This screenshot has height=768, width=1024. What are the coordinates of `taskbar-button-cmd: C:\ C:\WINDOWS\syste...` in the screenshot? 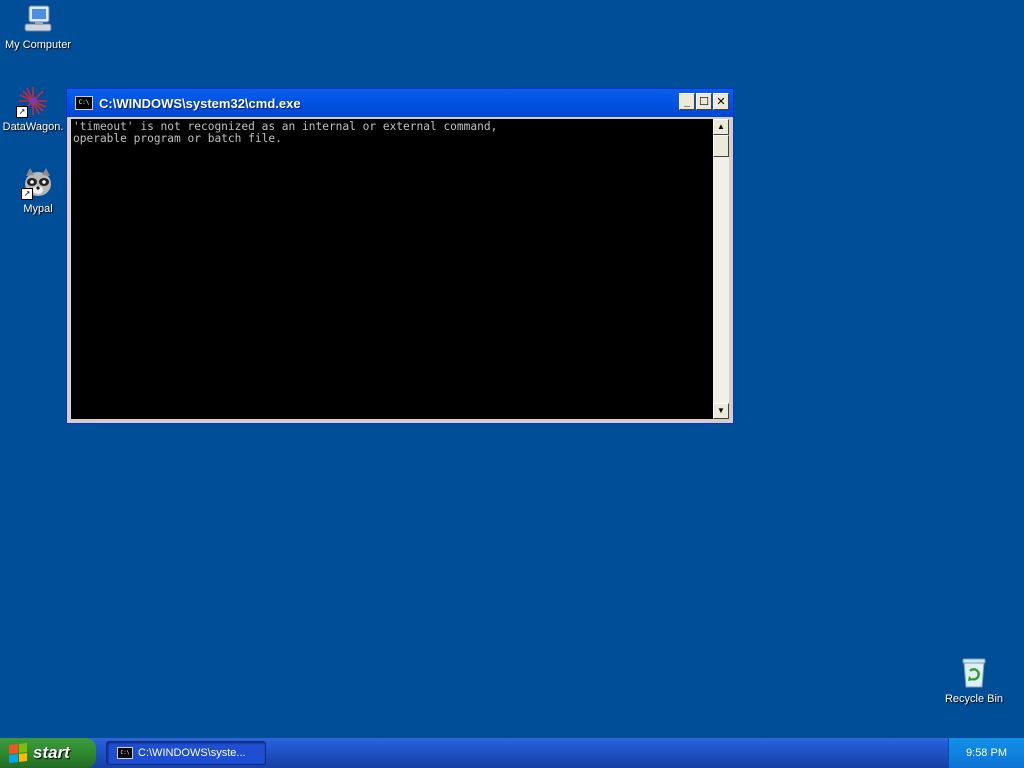 It's located at (186, 753).